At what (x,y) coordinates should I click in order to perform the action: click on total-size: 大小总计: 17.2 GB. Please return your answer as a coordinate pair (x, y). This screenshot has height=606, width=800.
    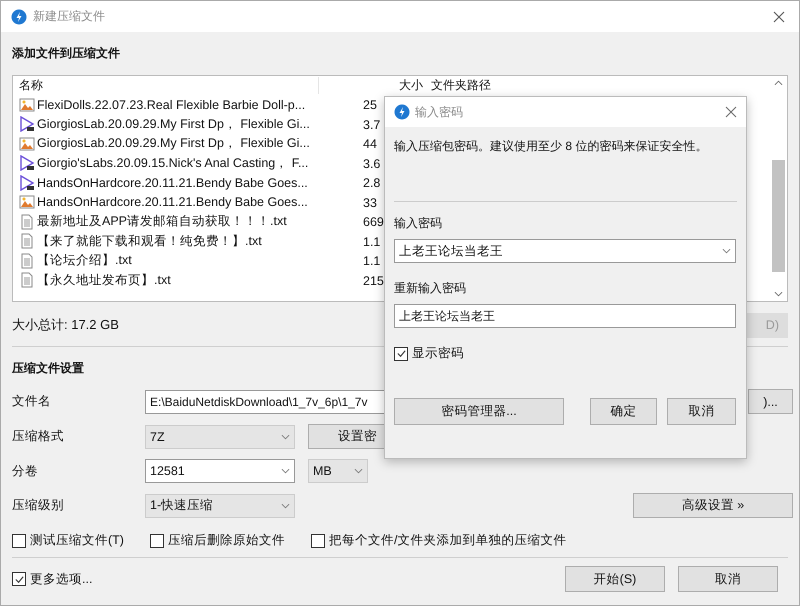
    Looking at the image, I should click on (65, 325).